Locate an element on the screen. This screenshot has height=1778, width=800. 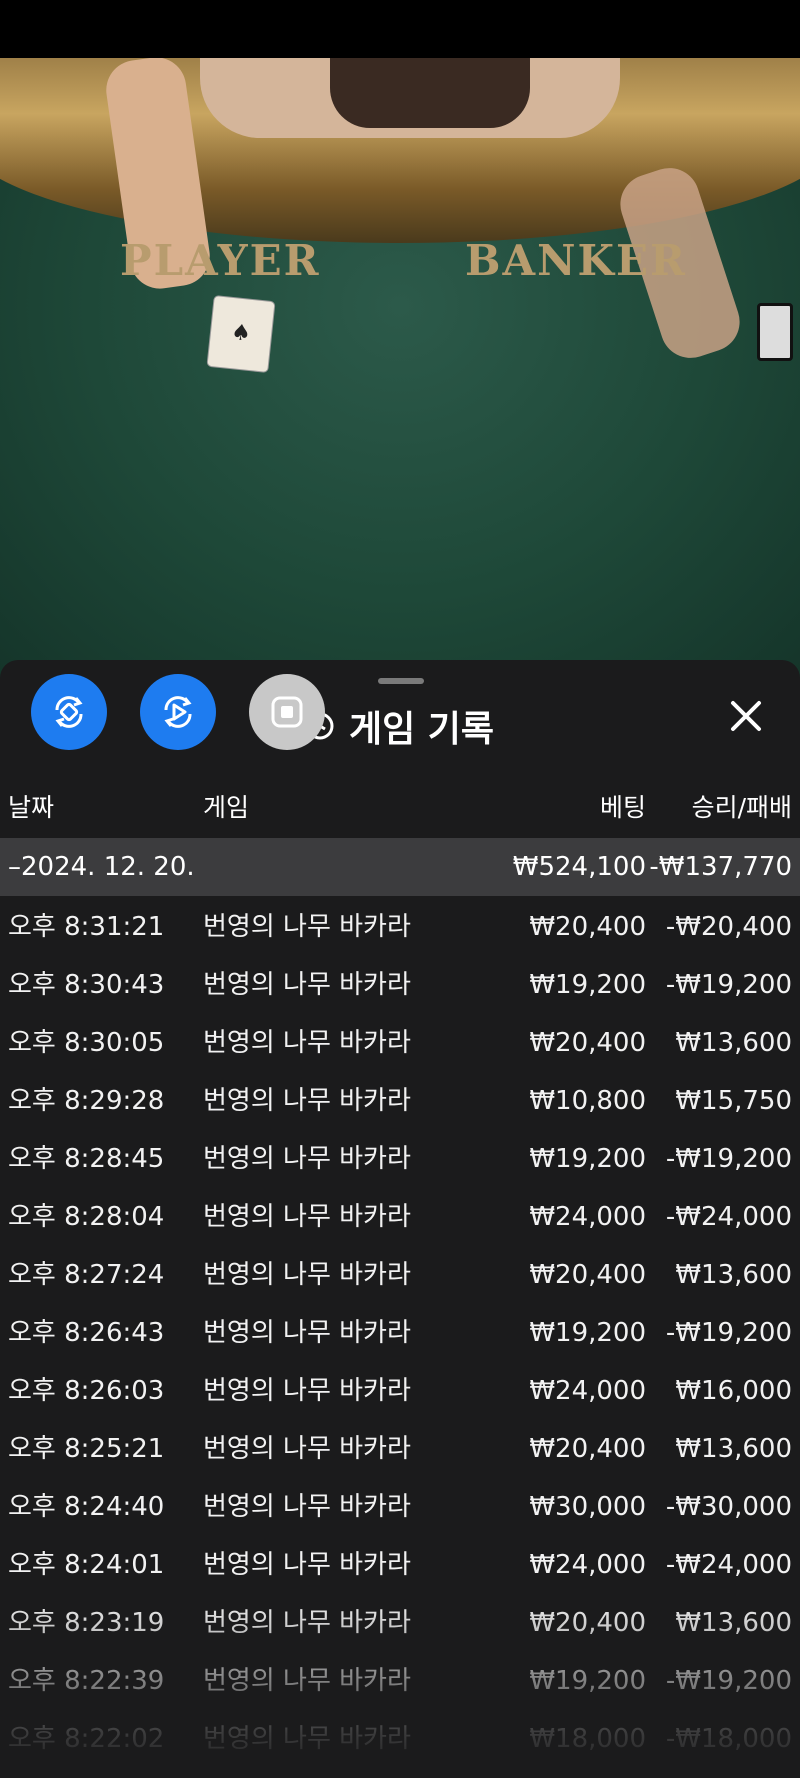
row-time: 오후 8:25:21 is located at coordinates (86, 1449).